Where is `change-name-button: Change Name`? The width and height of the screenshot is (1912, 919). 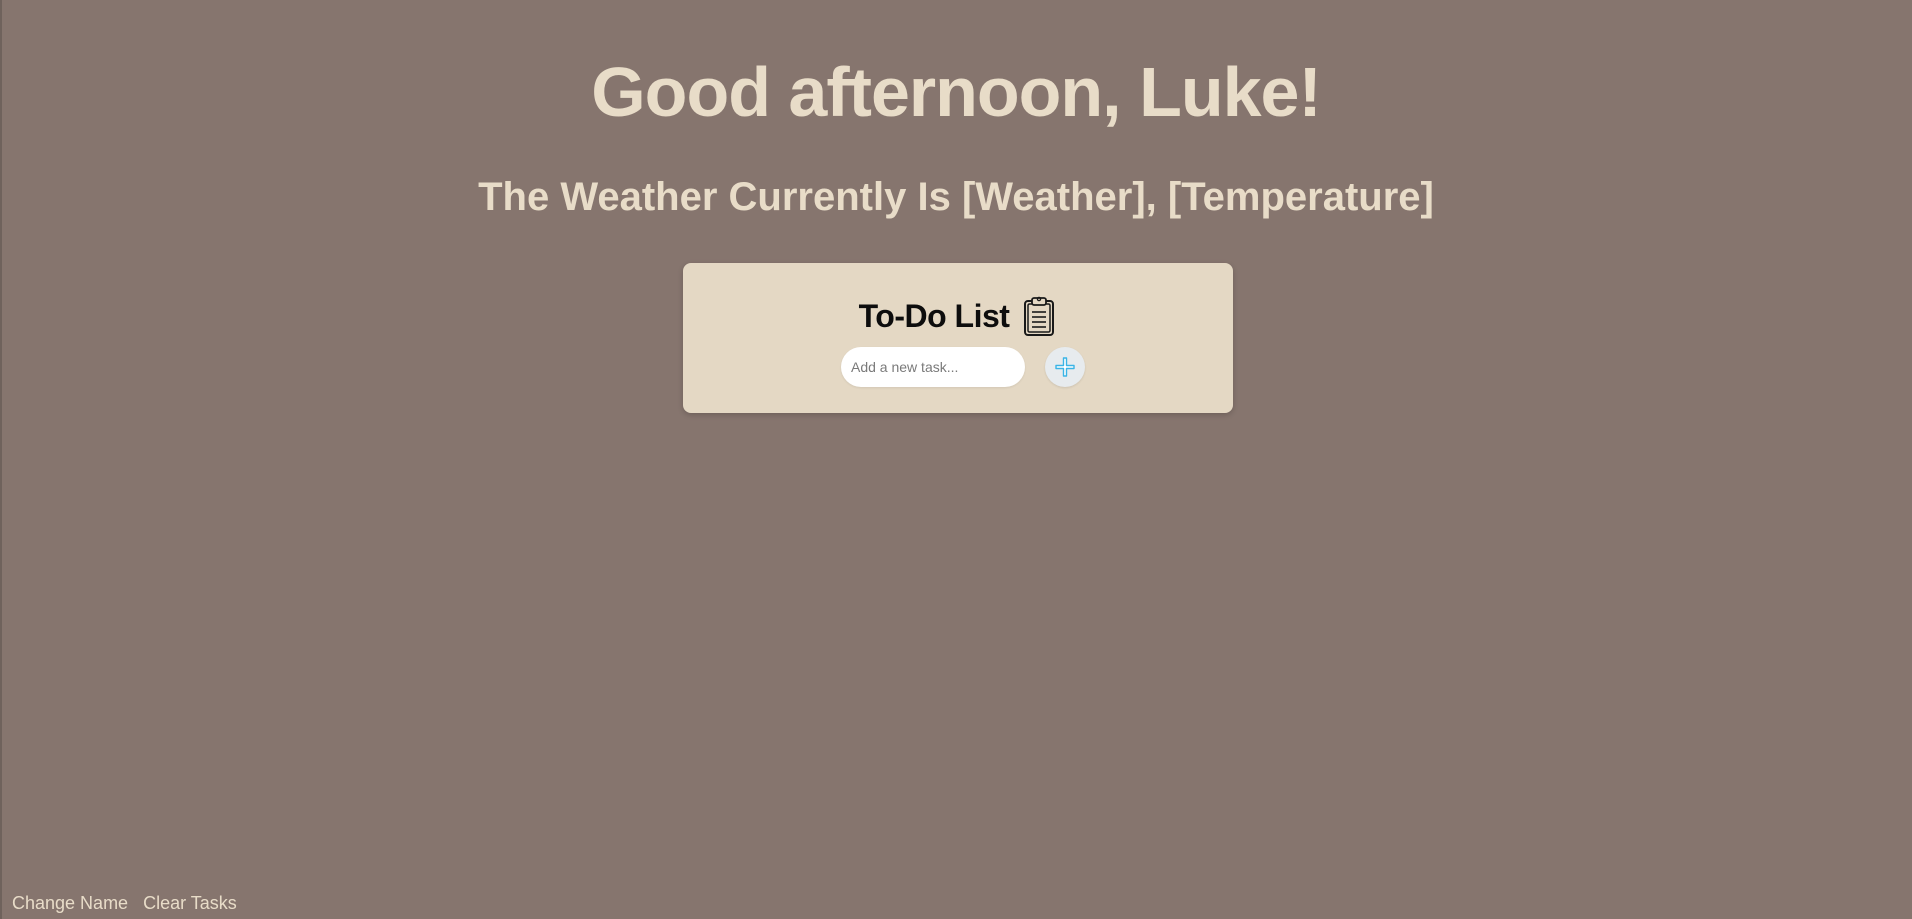 change-name-button: Change Name is located at coordinates (70, 903).